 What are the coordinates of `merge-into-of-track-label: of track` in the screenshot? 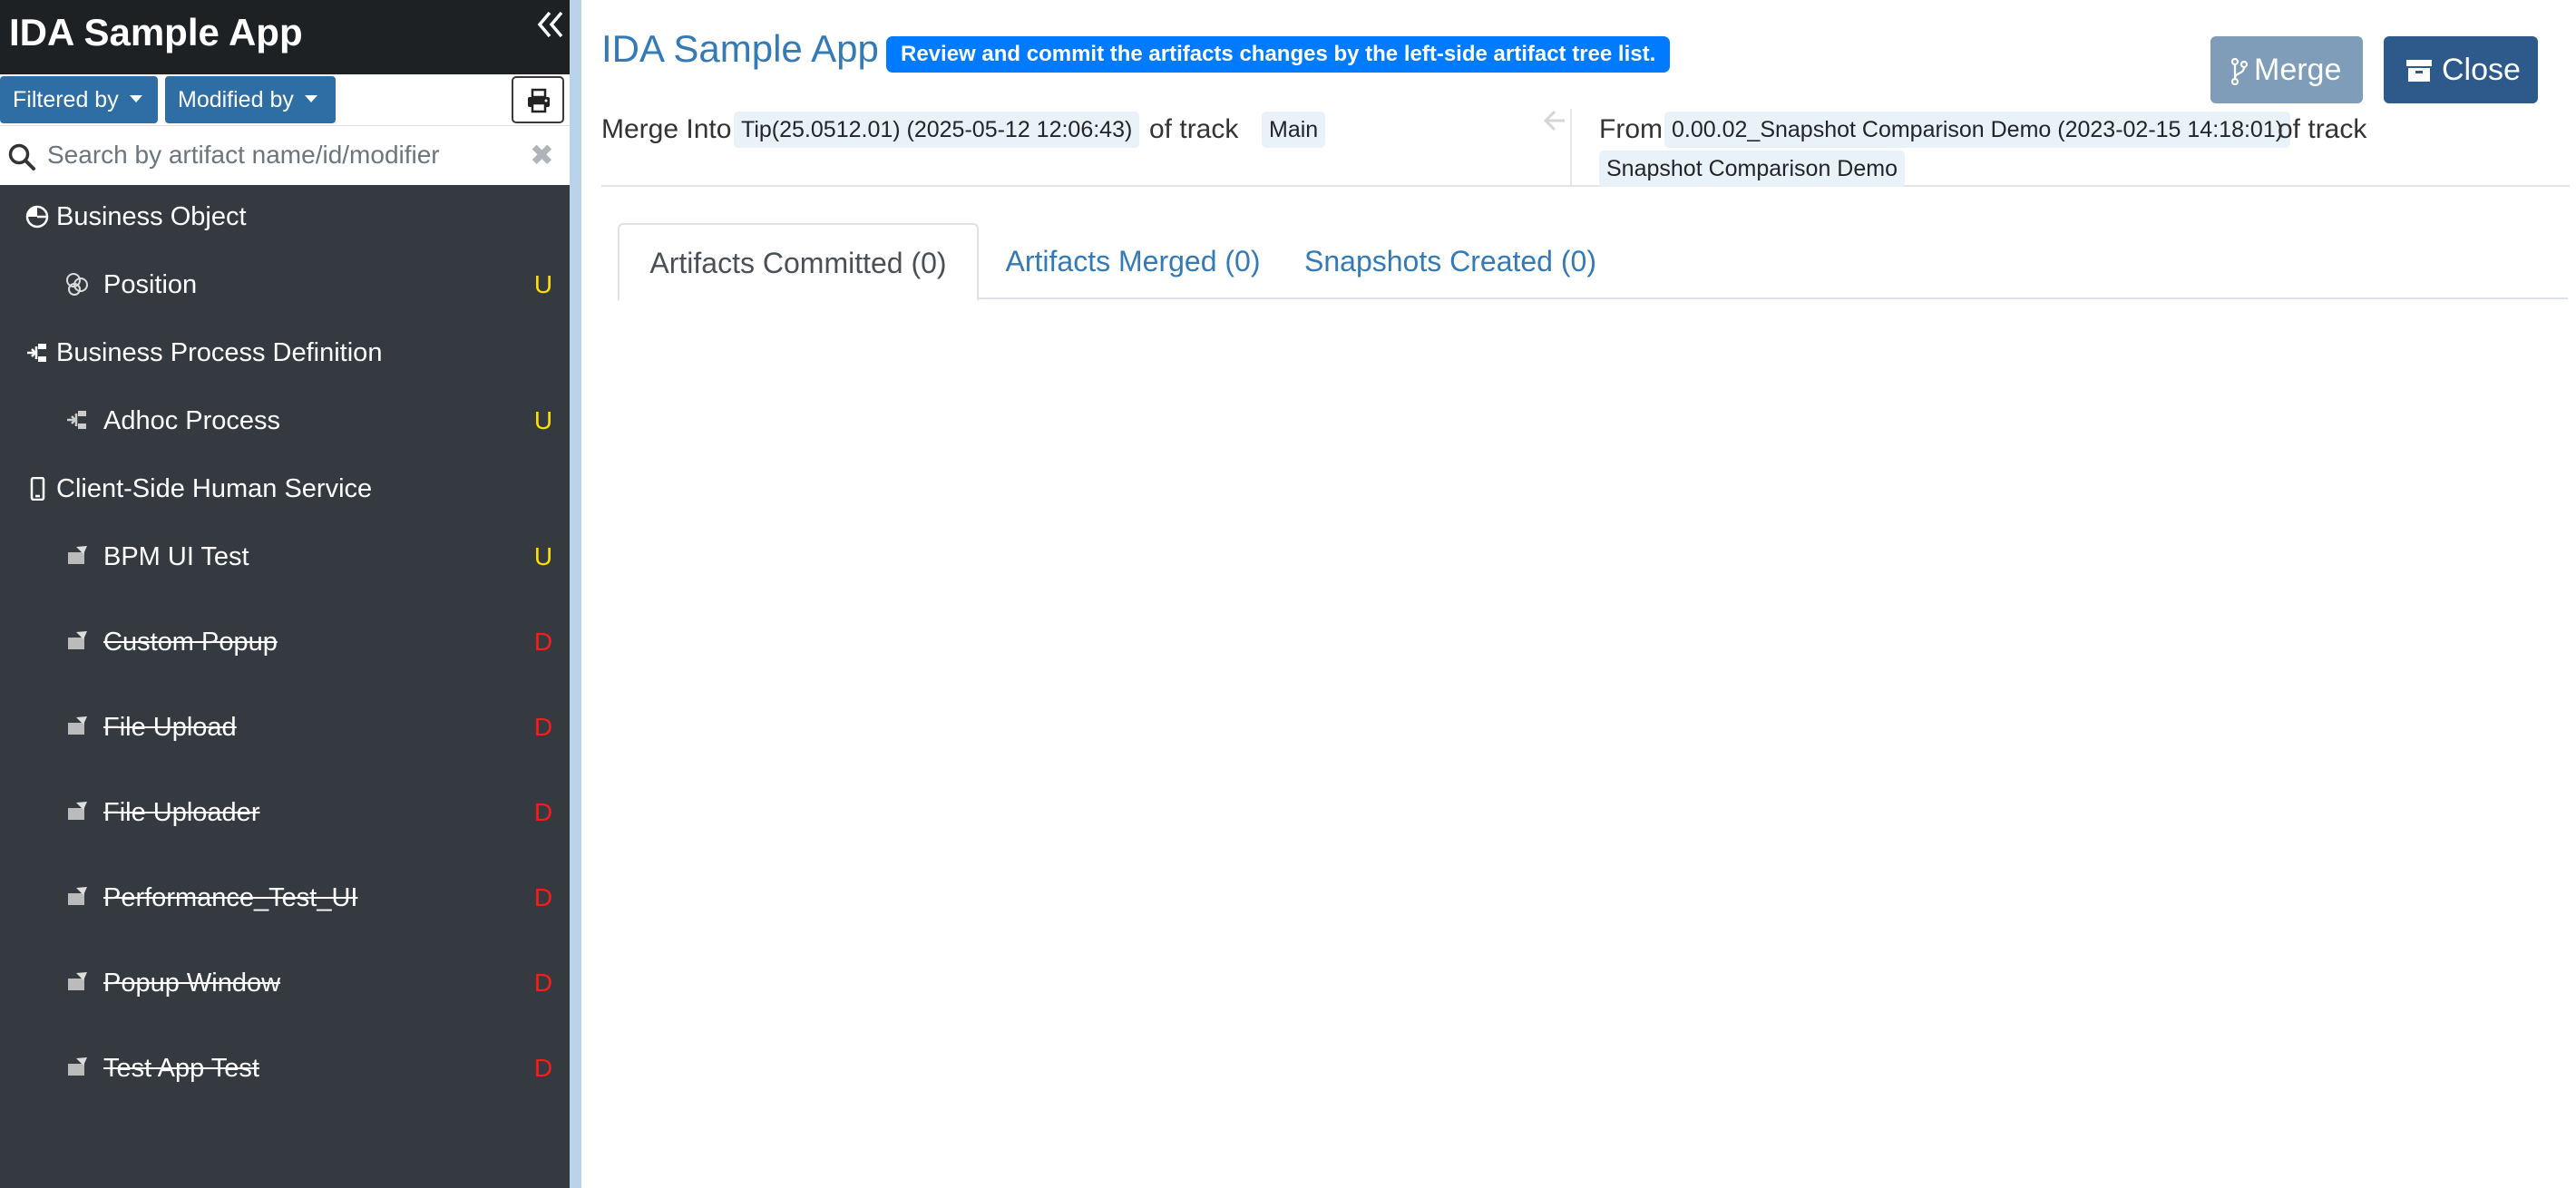 It's located at (1194, 129).